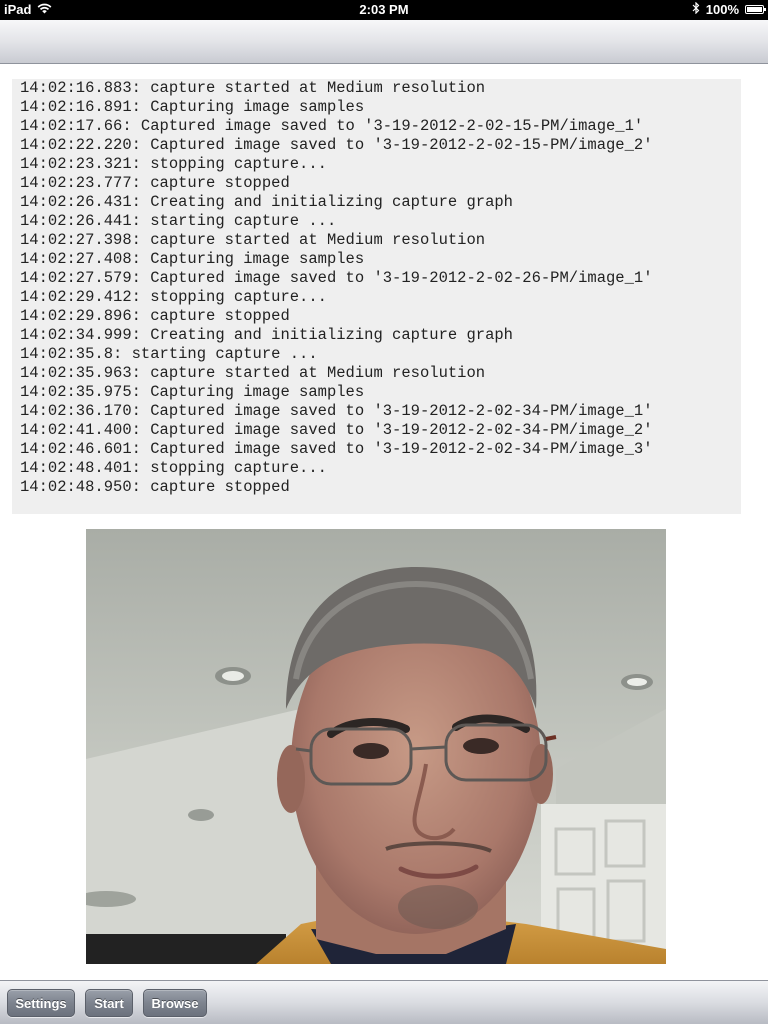  What do you see at coordinates (722, 9) in the screenshot?
I see `battery-percent: 100%` at bounding box center [722, 9].